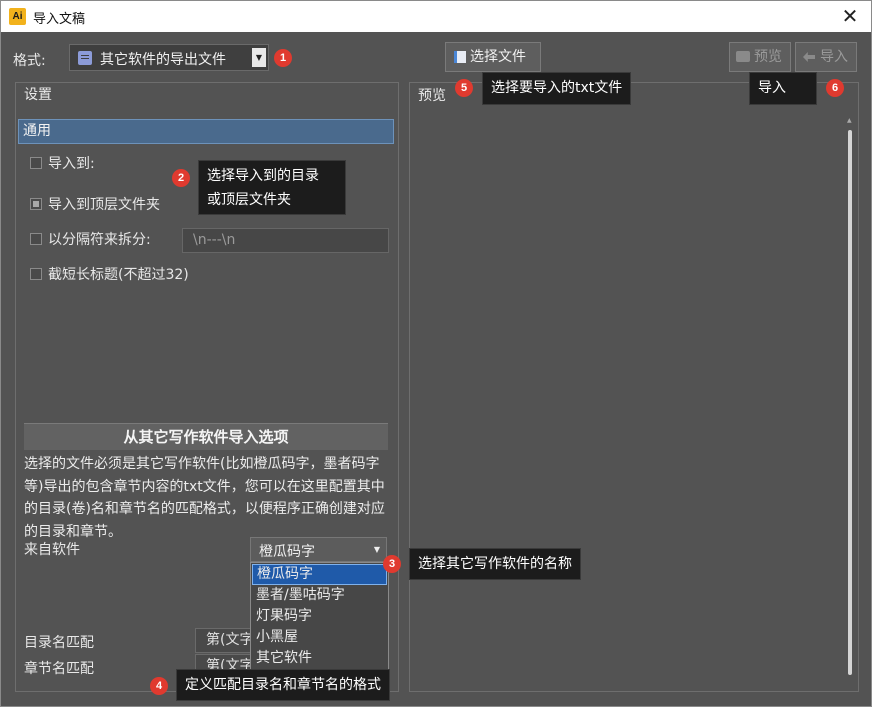 This screenshot has height=707, width=872. I want to click on close-button: ✕, so click(850, 16).